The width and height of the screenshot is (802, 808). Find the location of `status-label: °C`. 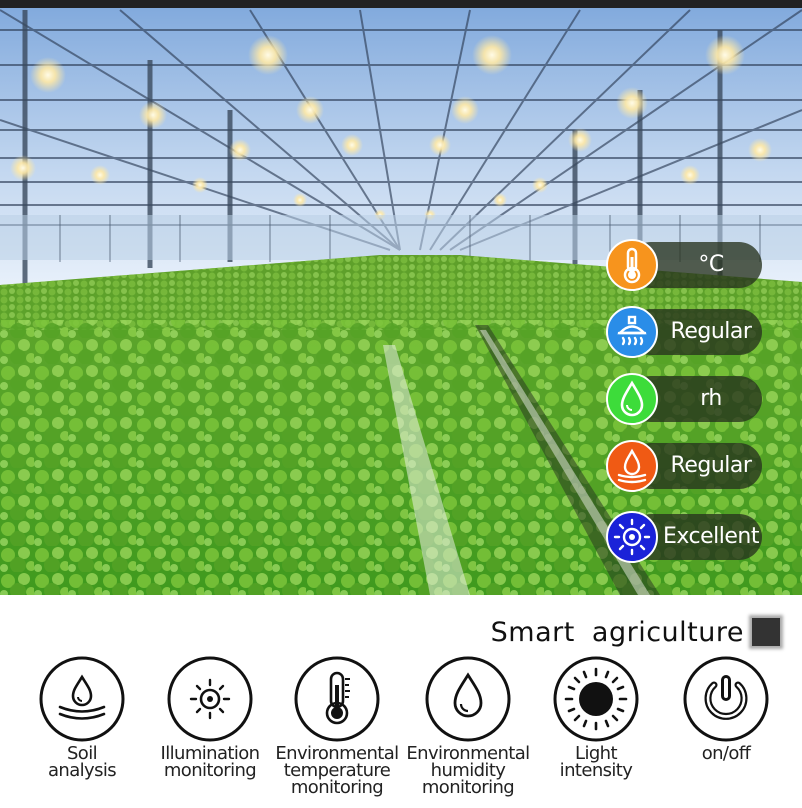

status-label: °C is located at coordinates (711, 264).